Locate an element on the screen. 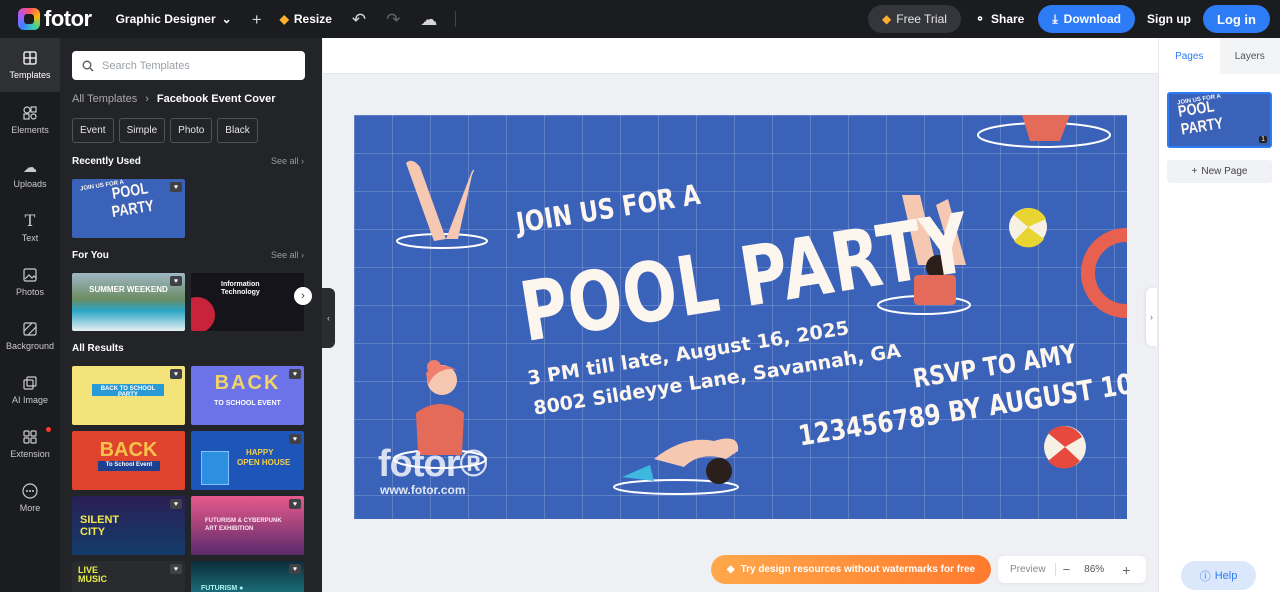 Image resolution: width=1280 pixels, height=592 pixels. breadcrumb-all-templates: All Templates is located at coordinates (104, 99).